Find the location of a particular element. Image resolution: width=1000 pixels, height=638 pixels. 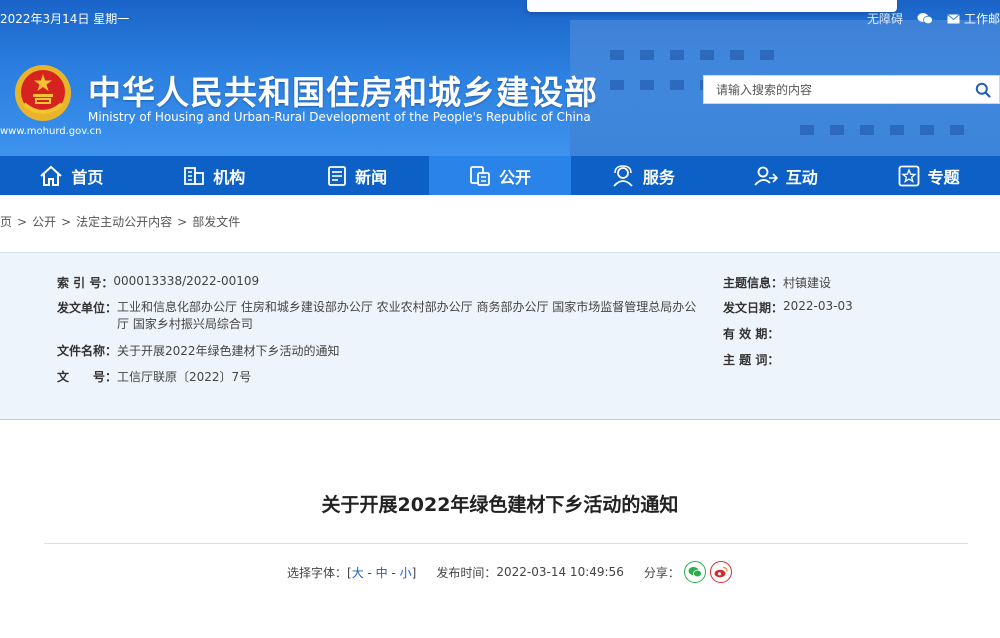

nav-label: 服务 is located at coordinates (658, 177).